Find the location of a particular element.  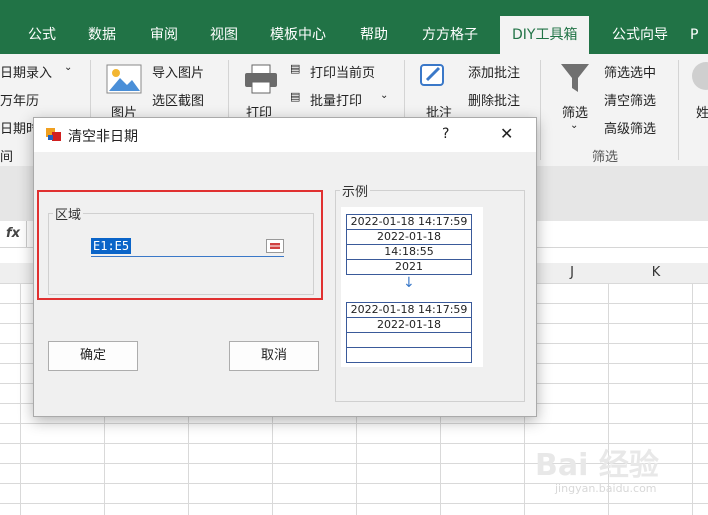

example-before-row: 14:18:55 is located at coordinates (409, 252).